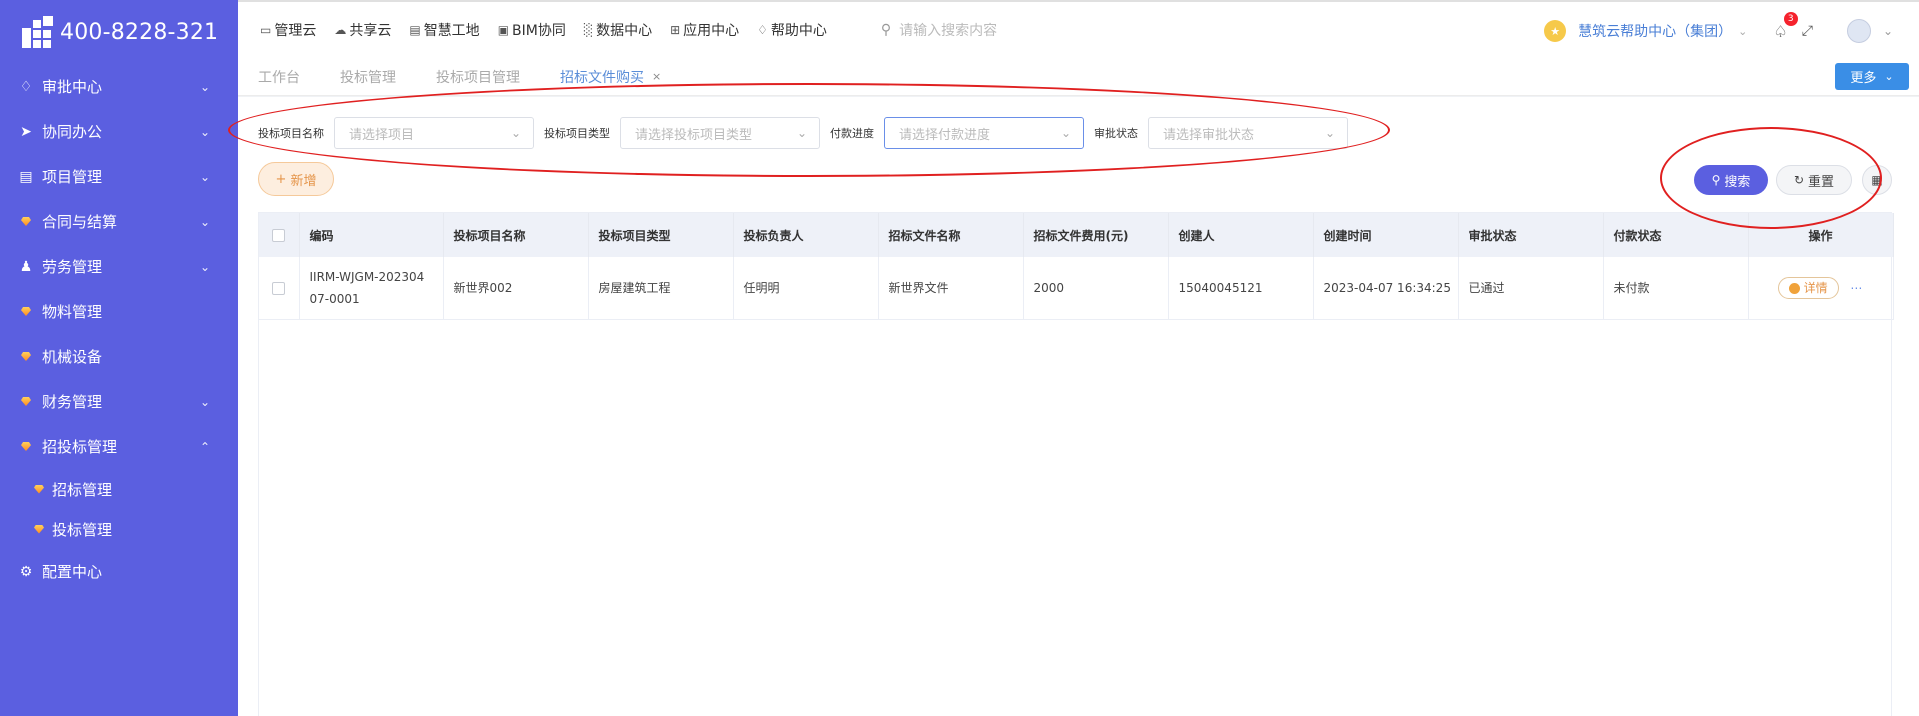  I want to click on refresh-icon: ↻, so click(1799, 180).